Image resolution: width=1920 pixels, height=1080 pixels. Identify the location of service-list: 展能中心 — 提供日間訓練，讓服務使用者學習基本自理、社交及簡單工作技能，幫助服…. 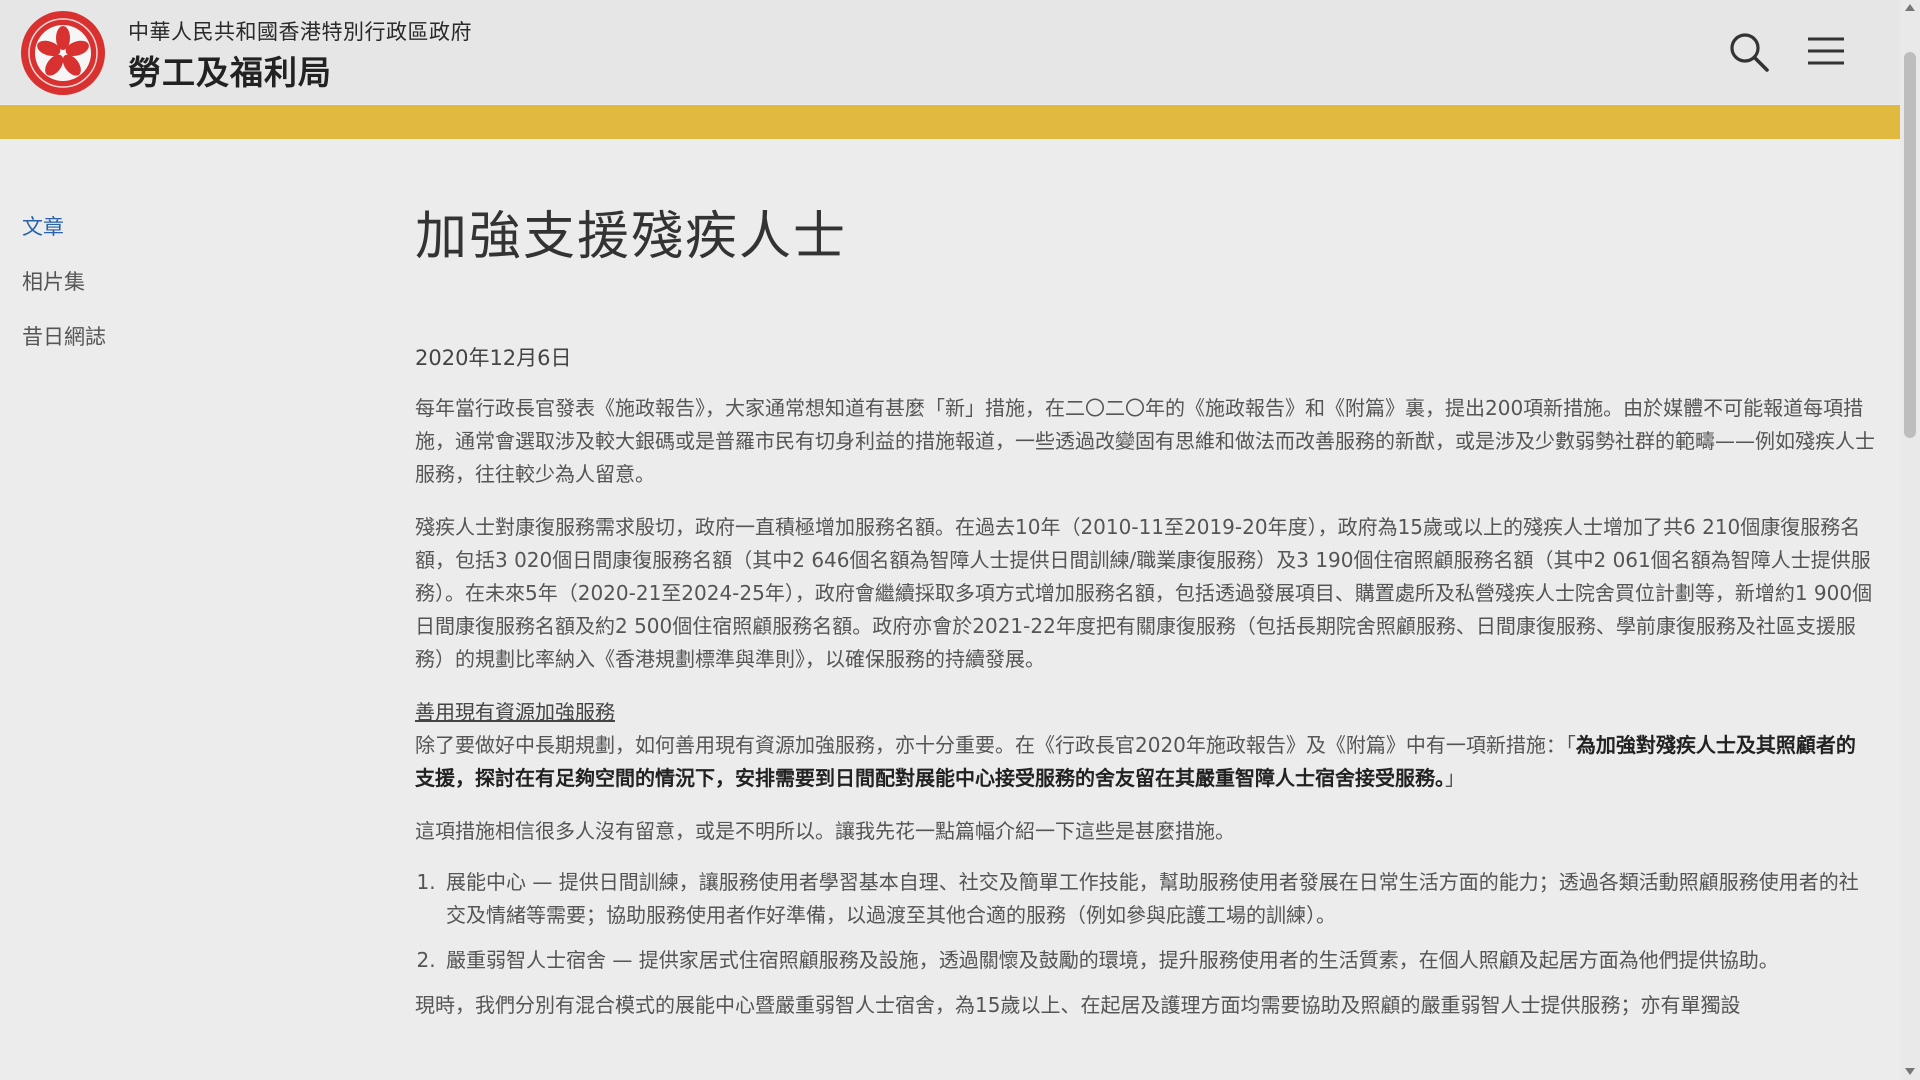
(1145, 921).